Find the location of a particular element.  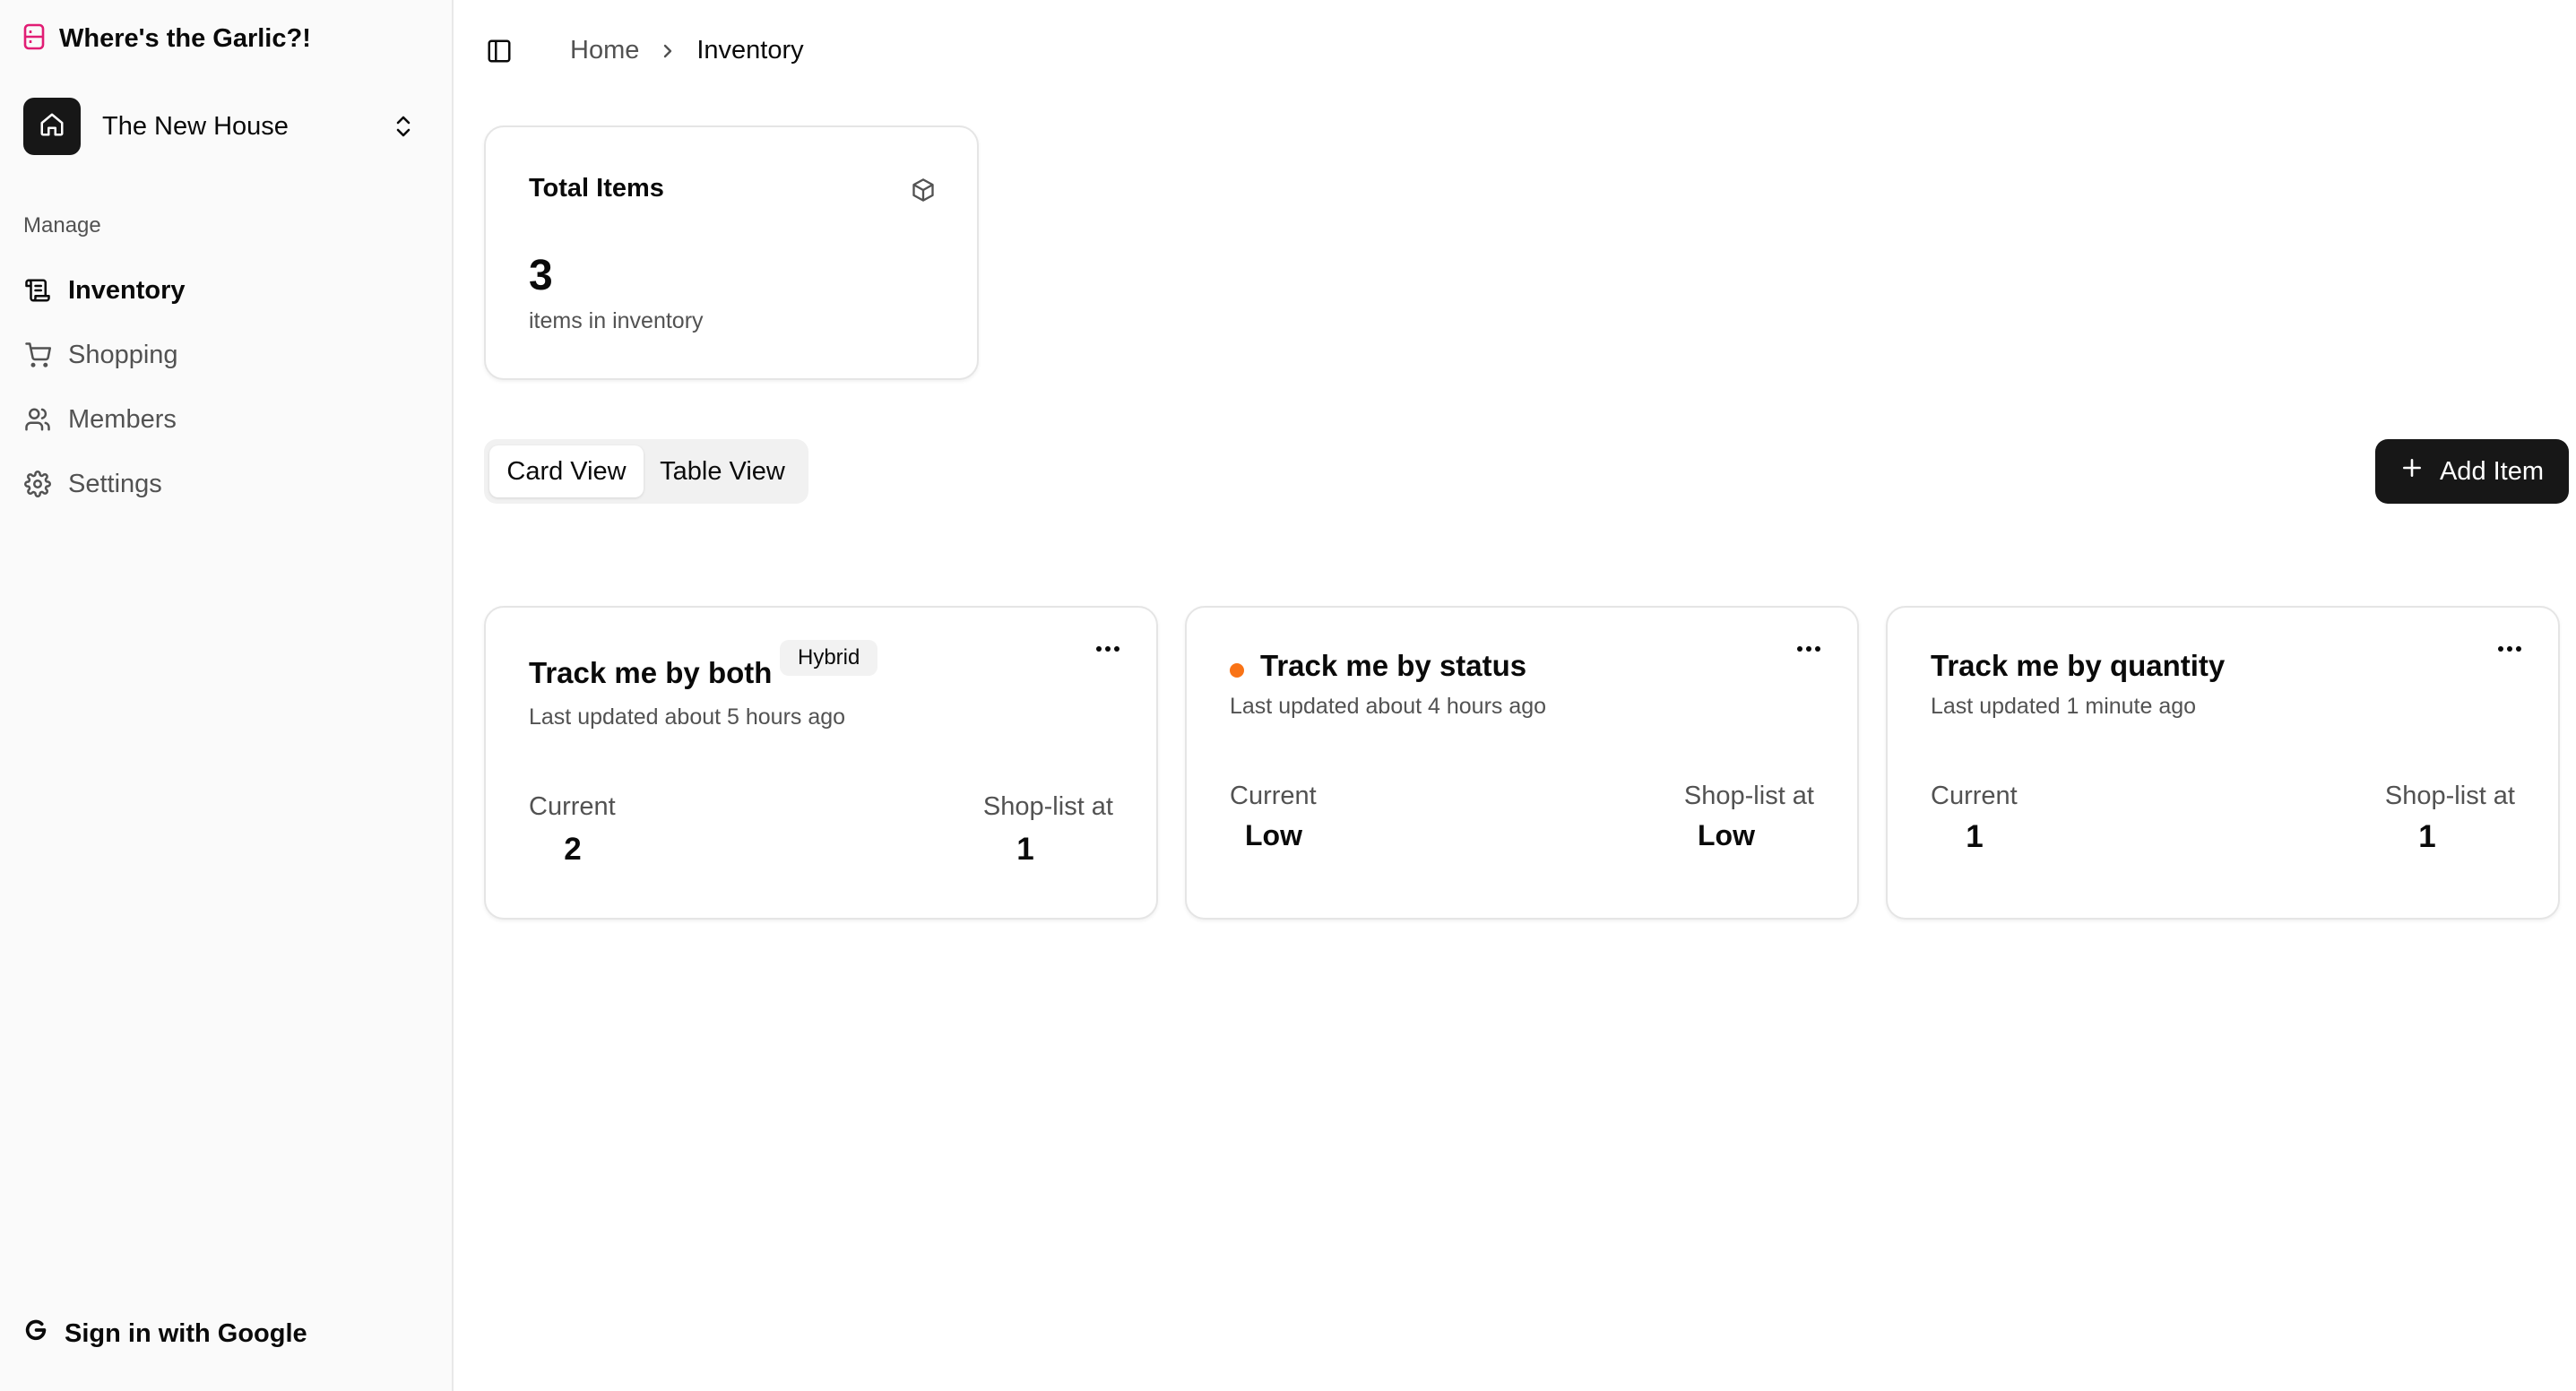

gear-icon is located at coordinates (37, 484).